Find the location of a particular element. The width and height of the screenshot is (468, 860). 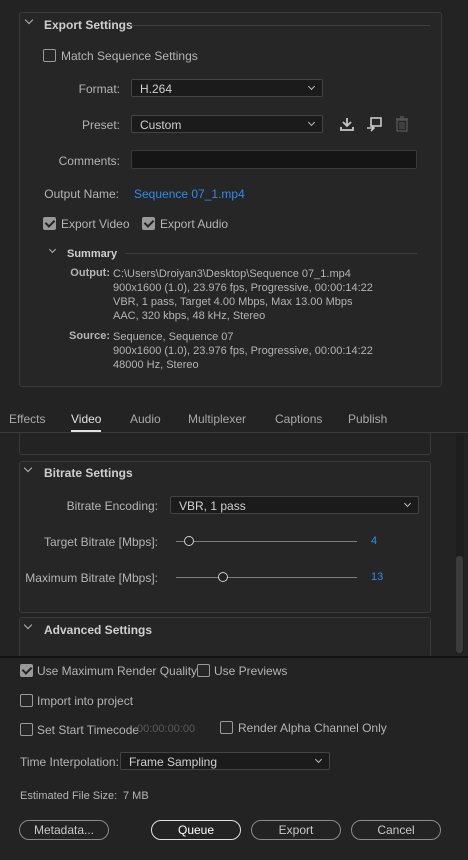

render-alpha-label: Render Alpha Channel Only is located at coordinates (312, 728).